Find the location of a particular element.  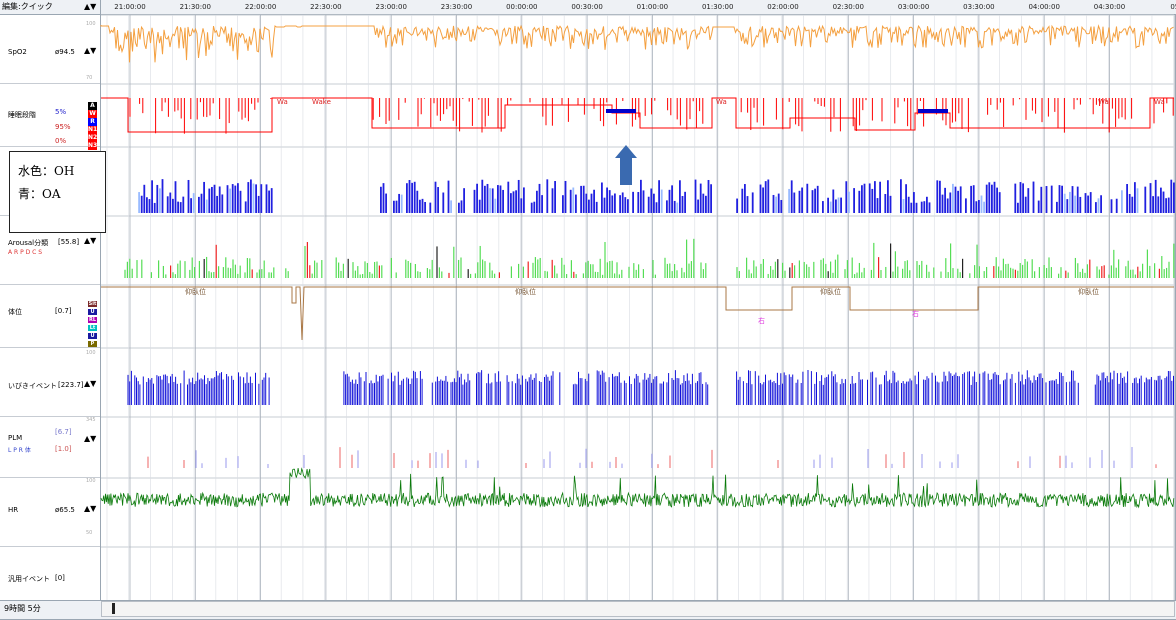

scrollbar-thumb is located at coordinates (113, 608).